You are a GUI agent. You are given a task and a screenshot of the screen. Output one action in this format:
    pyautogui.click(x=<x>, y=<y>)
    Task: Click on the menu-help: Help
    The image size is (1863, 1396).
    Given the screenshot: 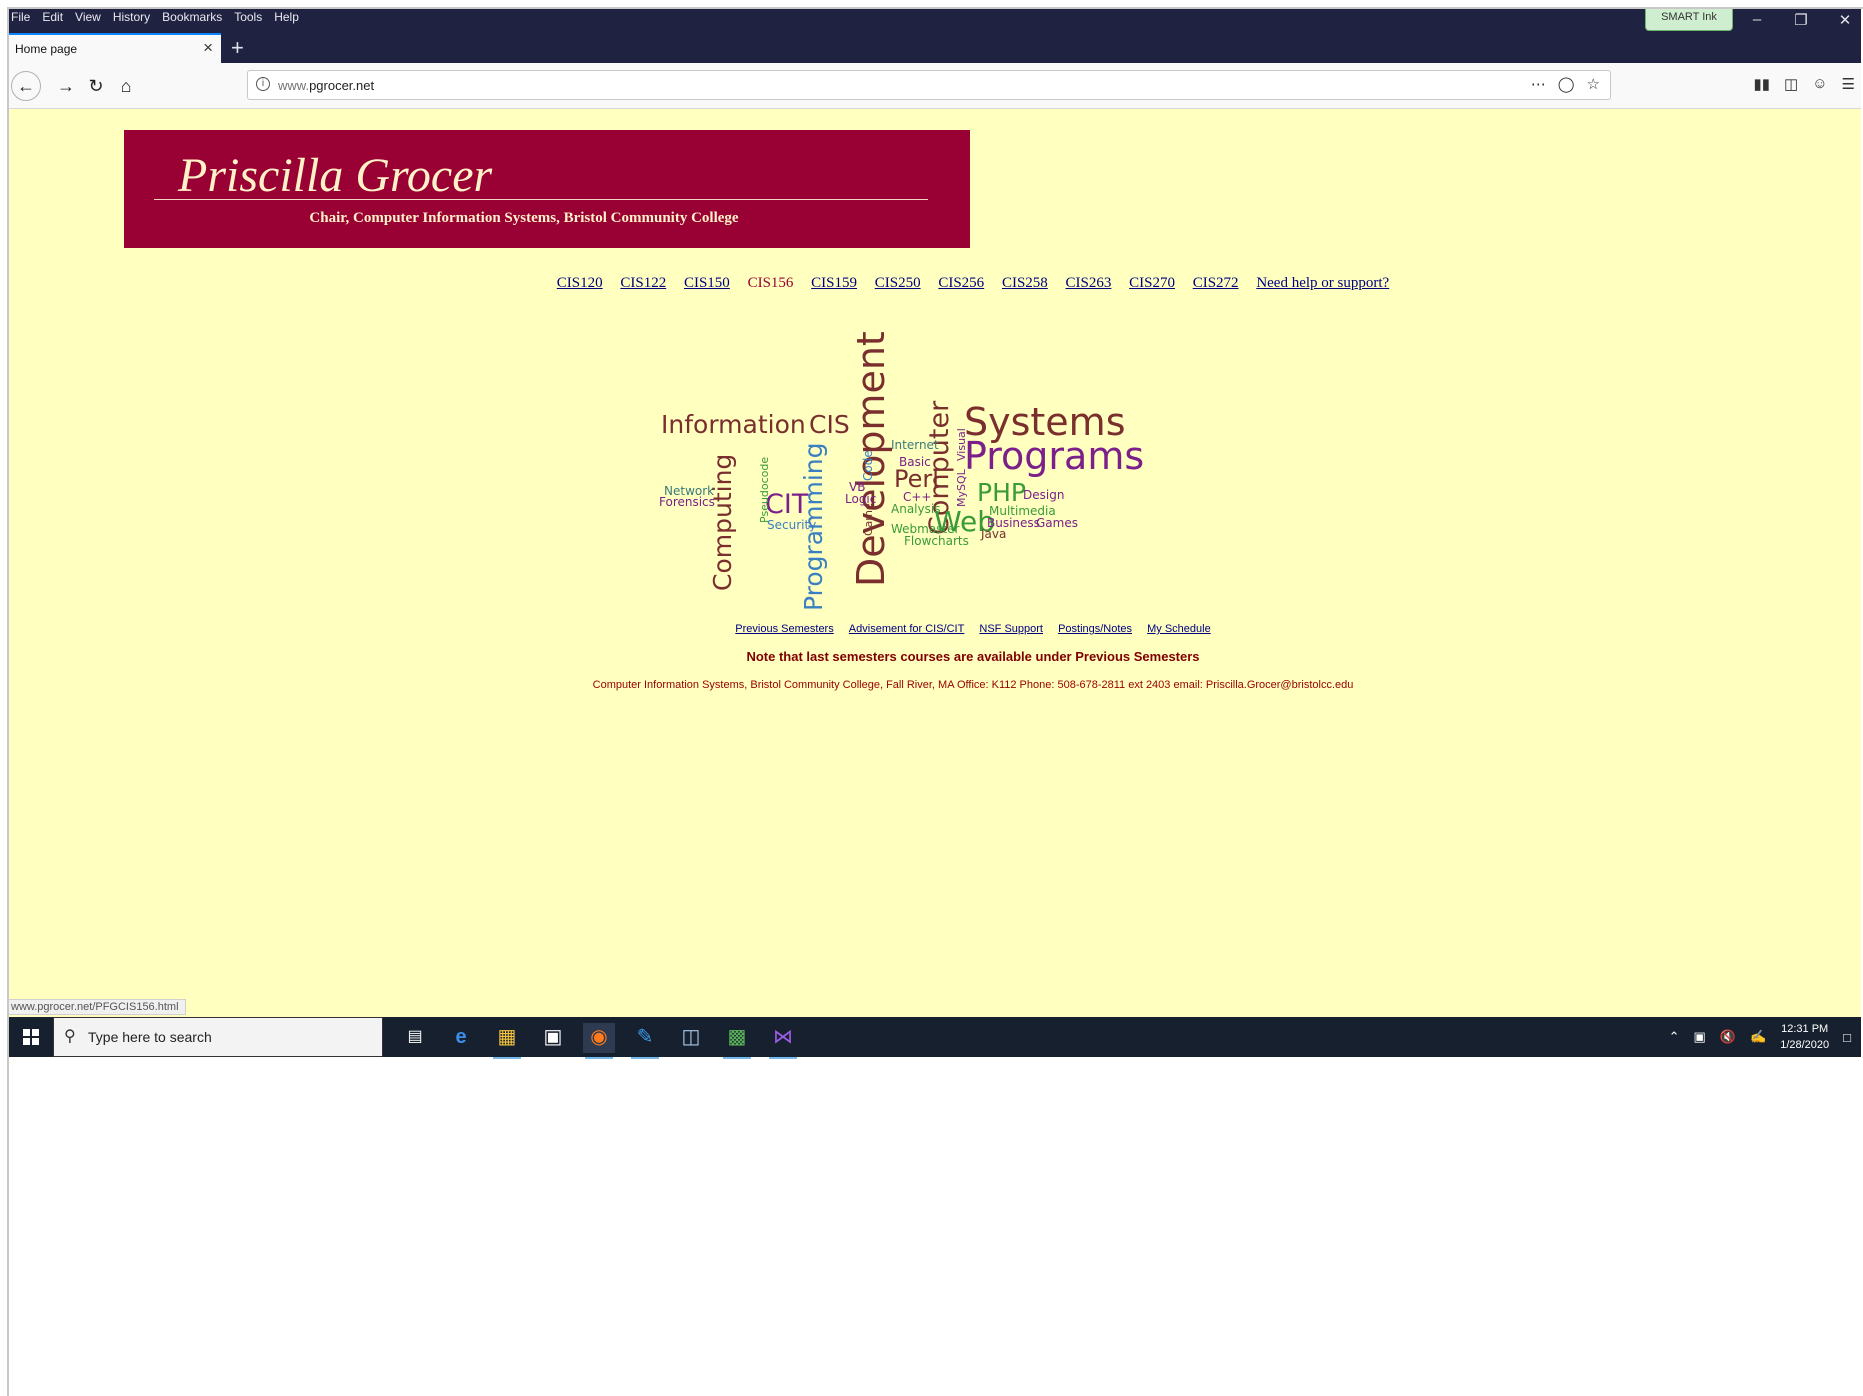 What is the action you would take?
    pyautogui.click(x=286, y=18)
    